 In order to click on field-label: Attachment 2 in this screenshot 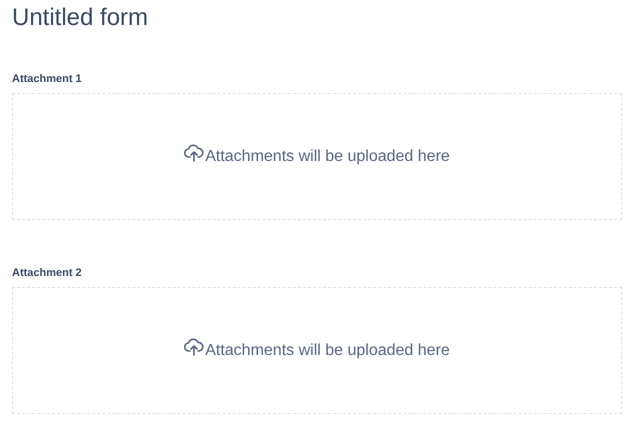, I will do `click(47, 273)`.